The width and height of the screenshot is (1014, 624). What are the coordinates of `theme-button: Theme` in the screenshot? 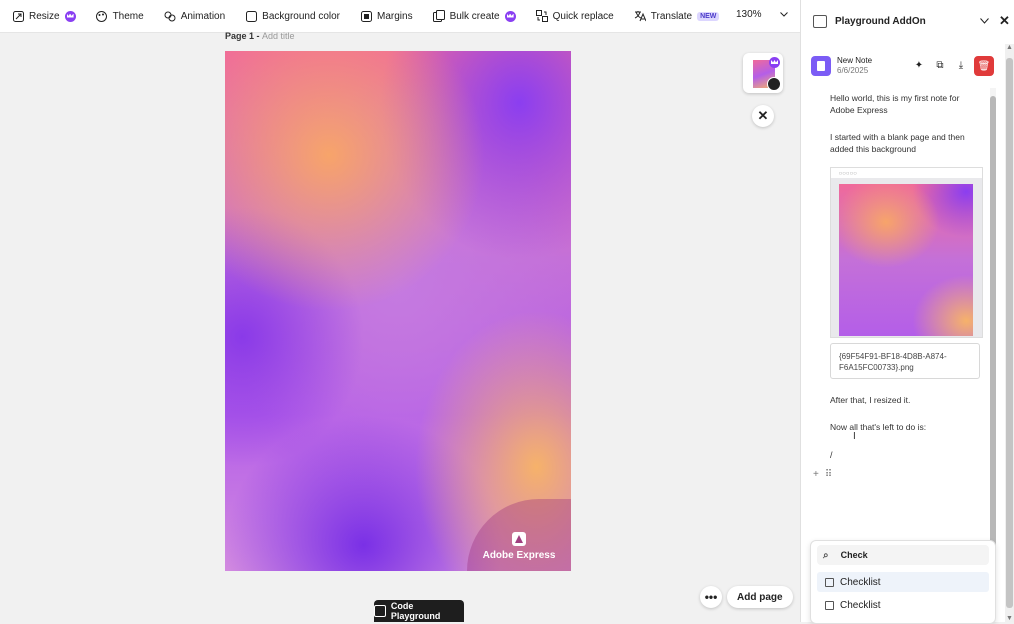 It's located at (120, 16).